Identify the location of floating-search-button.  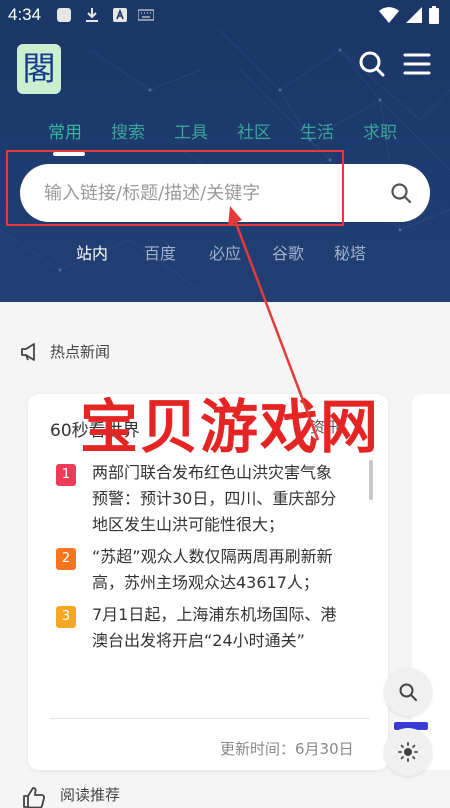
(408, 692).